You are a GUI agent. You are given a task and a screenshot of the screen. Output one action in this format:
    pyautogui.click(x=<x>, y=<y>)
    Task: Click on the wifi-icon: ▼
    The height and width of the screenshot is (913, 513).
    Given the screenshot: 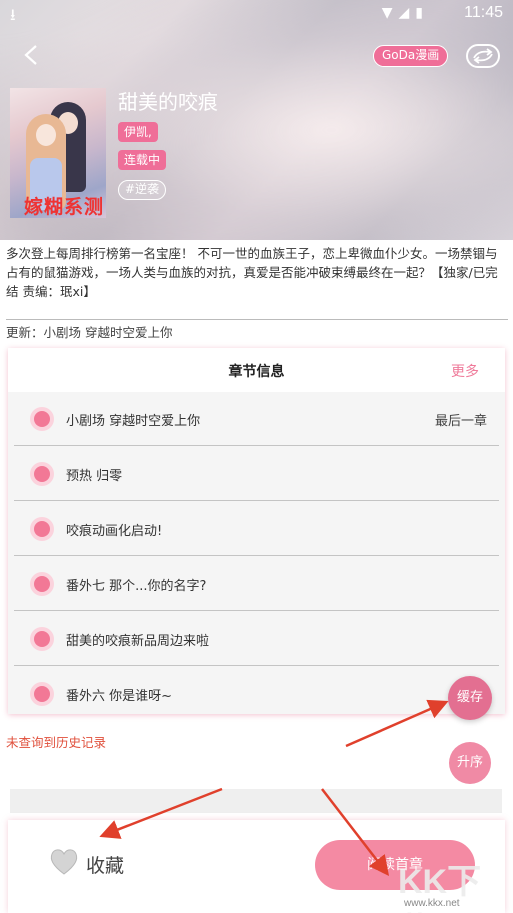 What is the action you would take?
    pyautogui.click(x=390, y=13)
    